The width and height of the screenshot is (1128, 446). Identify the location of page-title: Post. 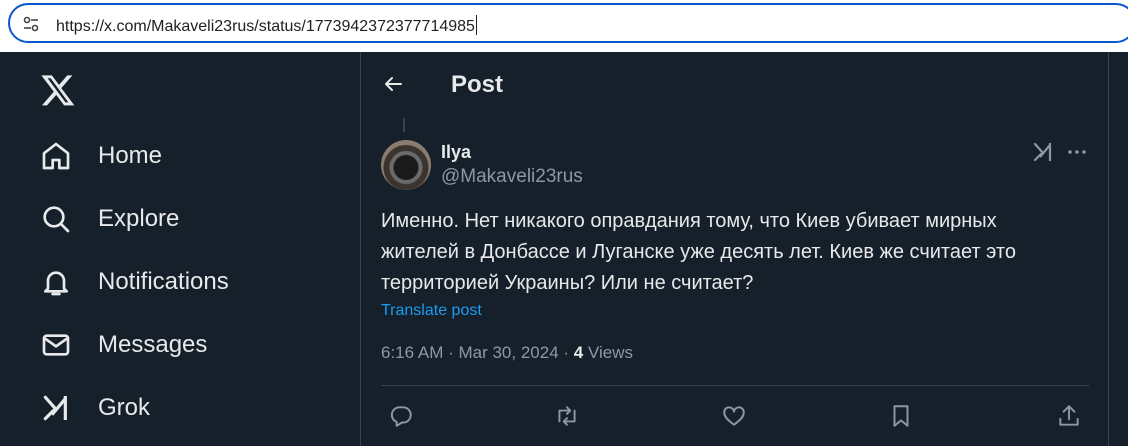
(477, 84).